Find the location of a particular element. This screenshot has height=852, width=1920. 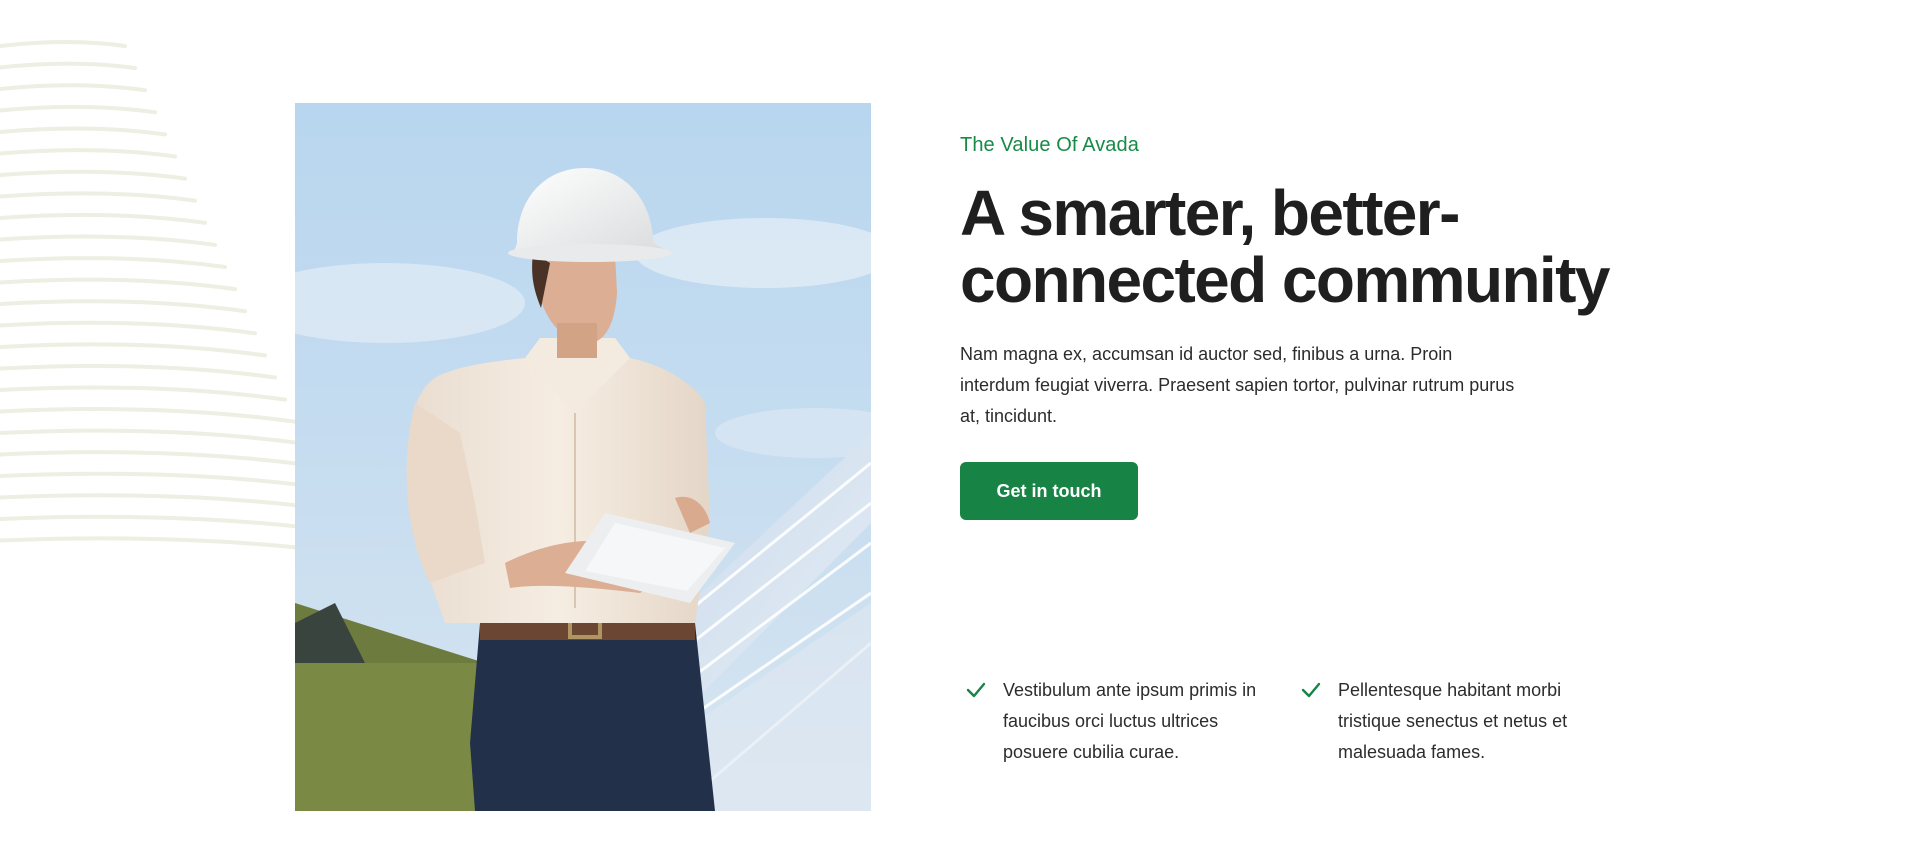

headline-line-1: A smarter, better- is located at coordinates (1210, 213).